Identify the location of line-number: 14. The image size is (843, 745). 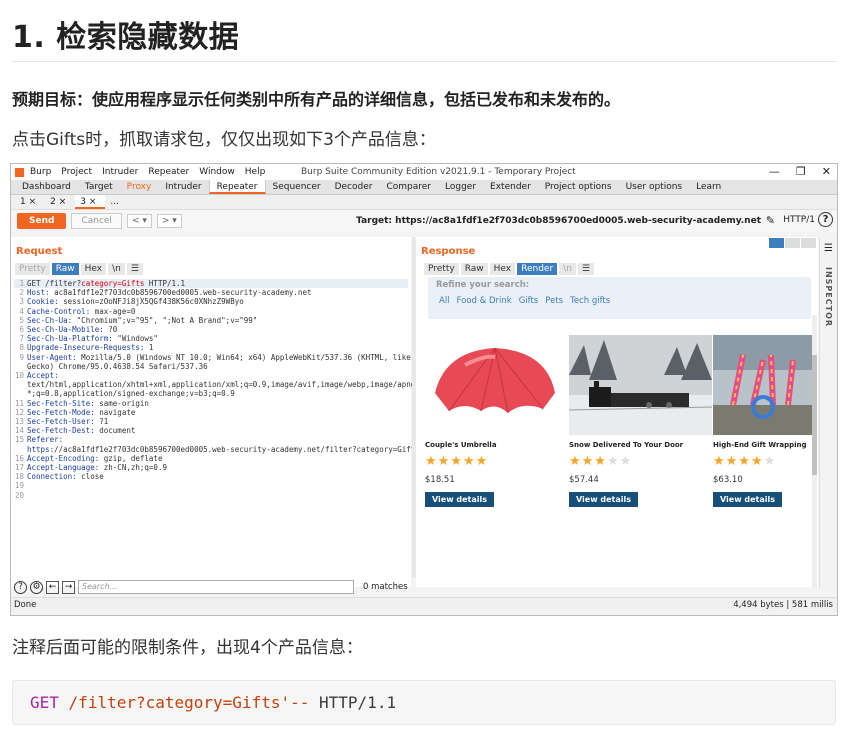
(19, 431).